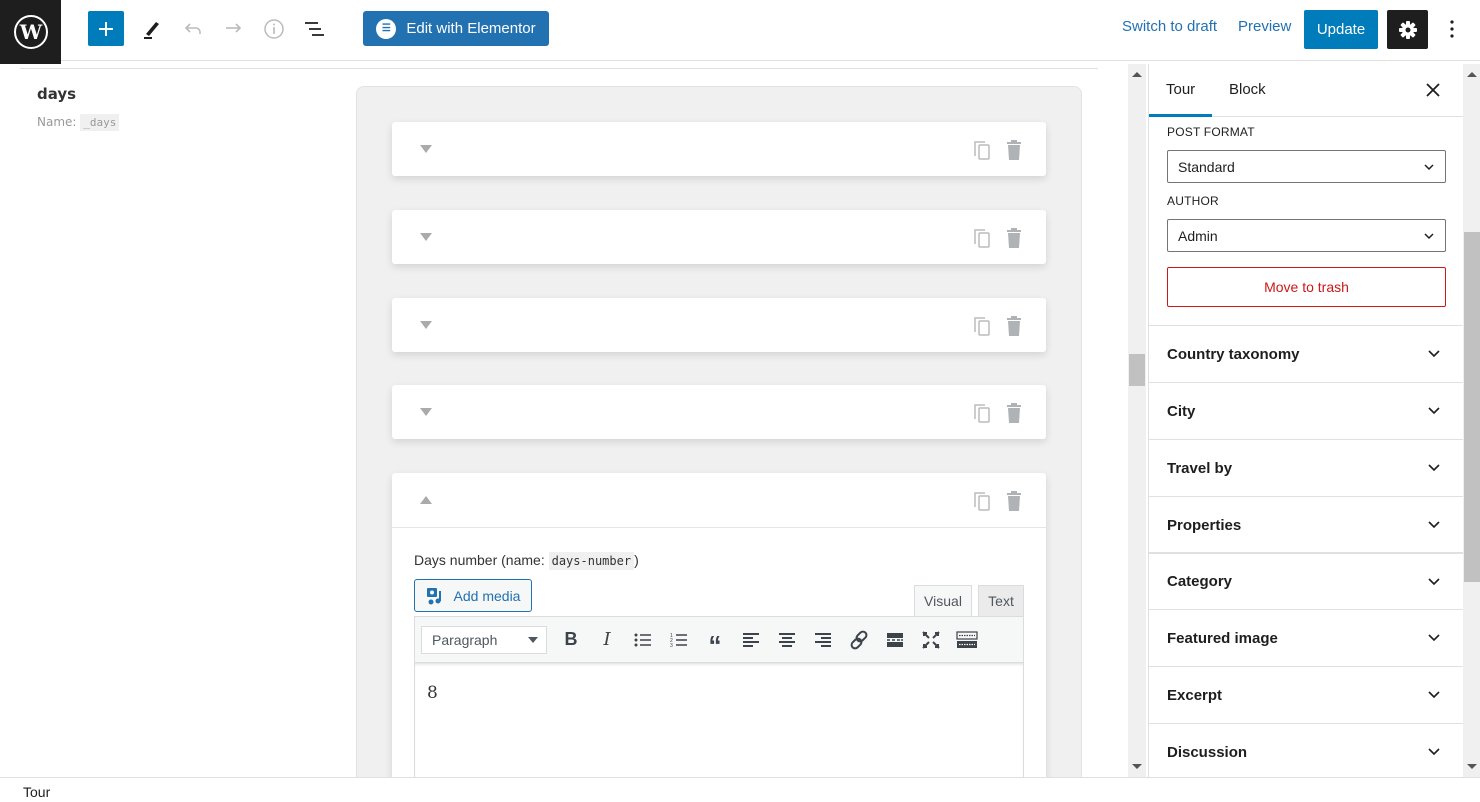  I want to click on tab-visual: Visual, so click(943, 601).